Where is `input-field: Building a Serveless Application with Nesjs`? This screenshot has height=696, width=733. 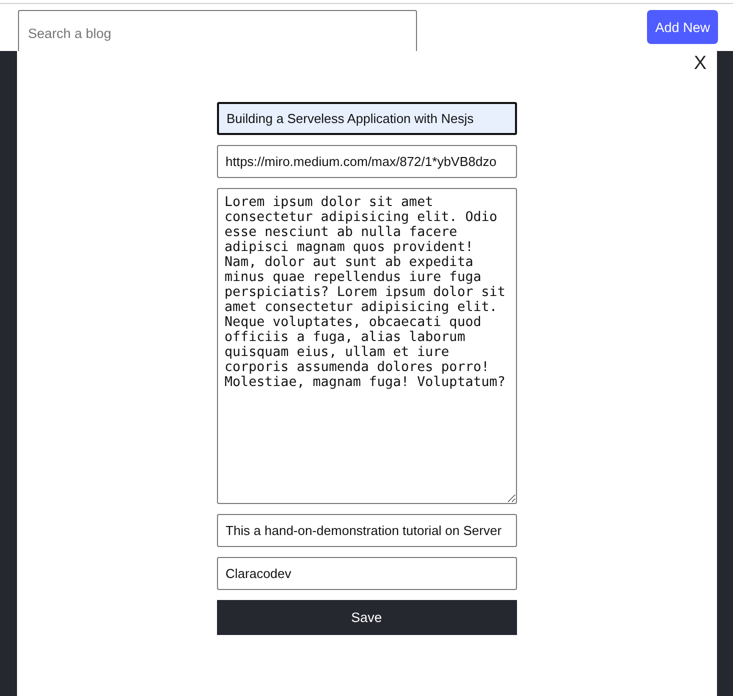
input-field: Building a Serveless Application with Nesjs is located at coordinates (366, 118).